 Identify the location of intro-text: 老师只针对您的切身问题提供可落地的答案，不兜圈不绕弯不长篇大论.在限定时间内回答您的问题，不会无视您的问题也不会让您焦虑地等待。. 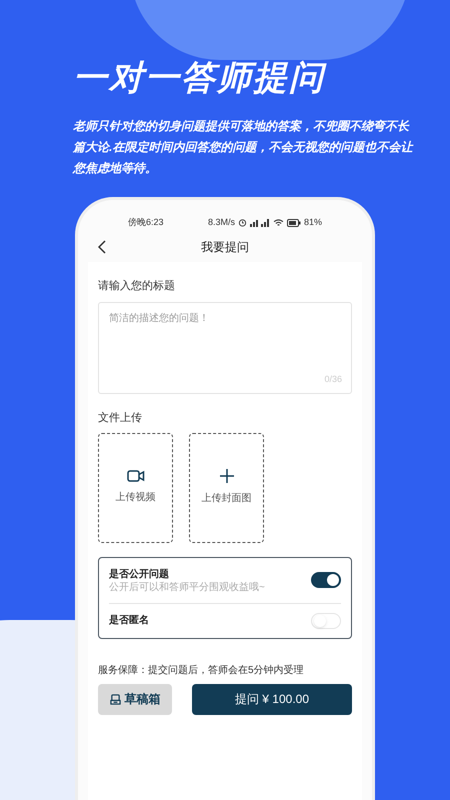
(243, 147).